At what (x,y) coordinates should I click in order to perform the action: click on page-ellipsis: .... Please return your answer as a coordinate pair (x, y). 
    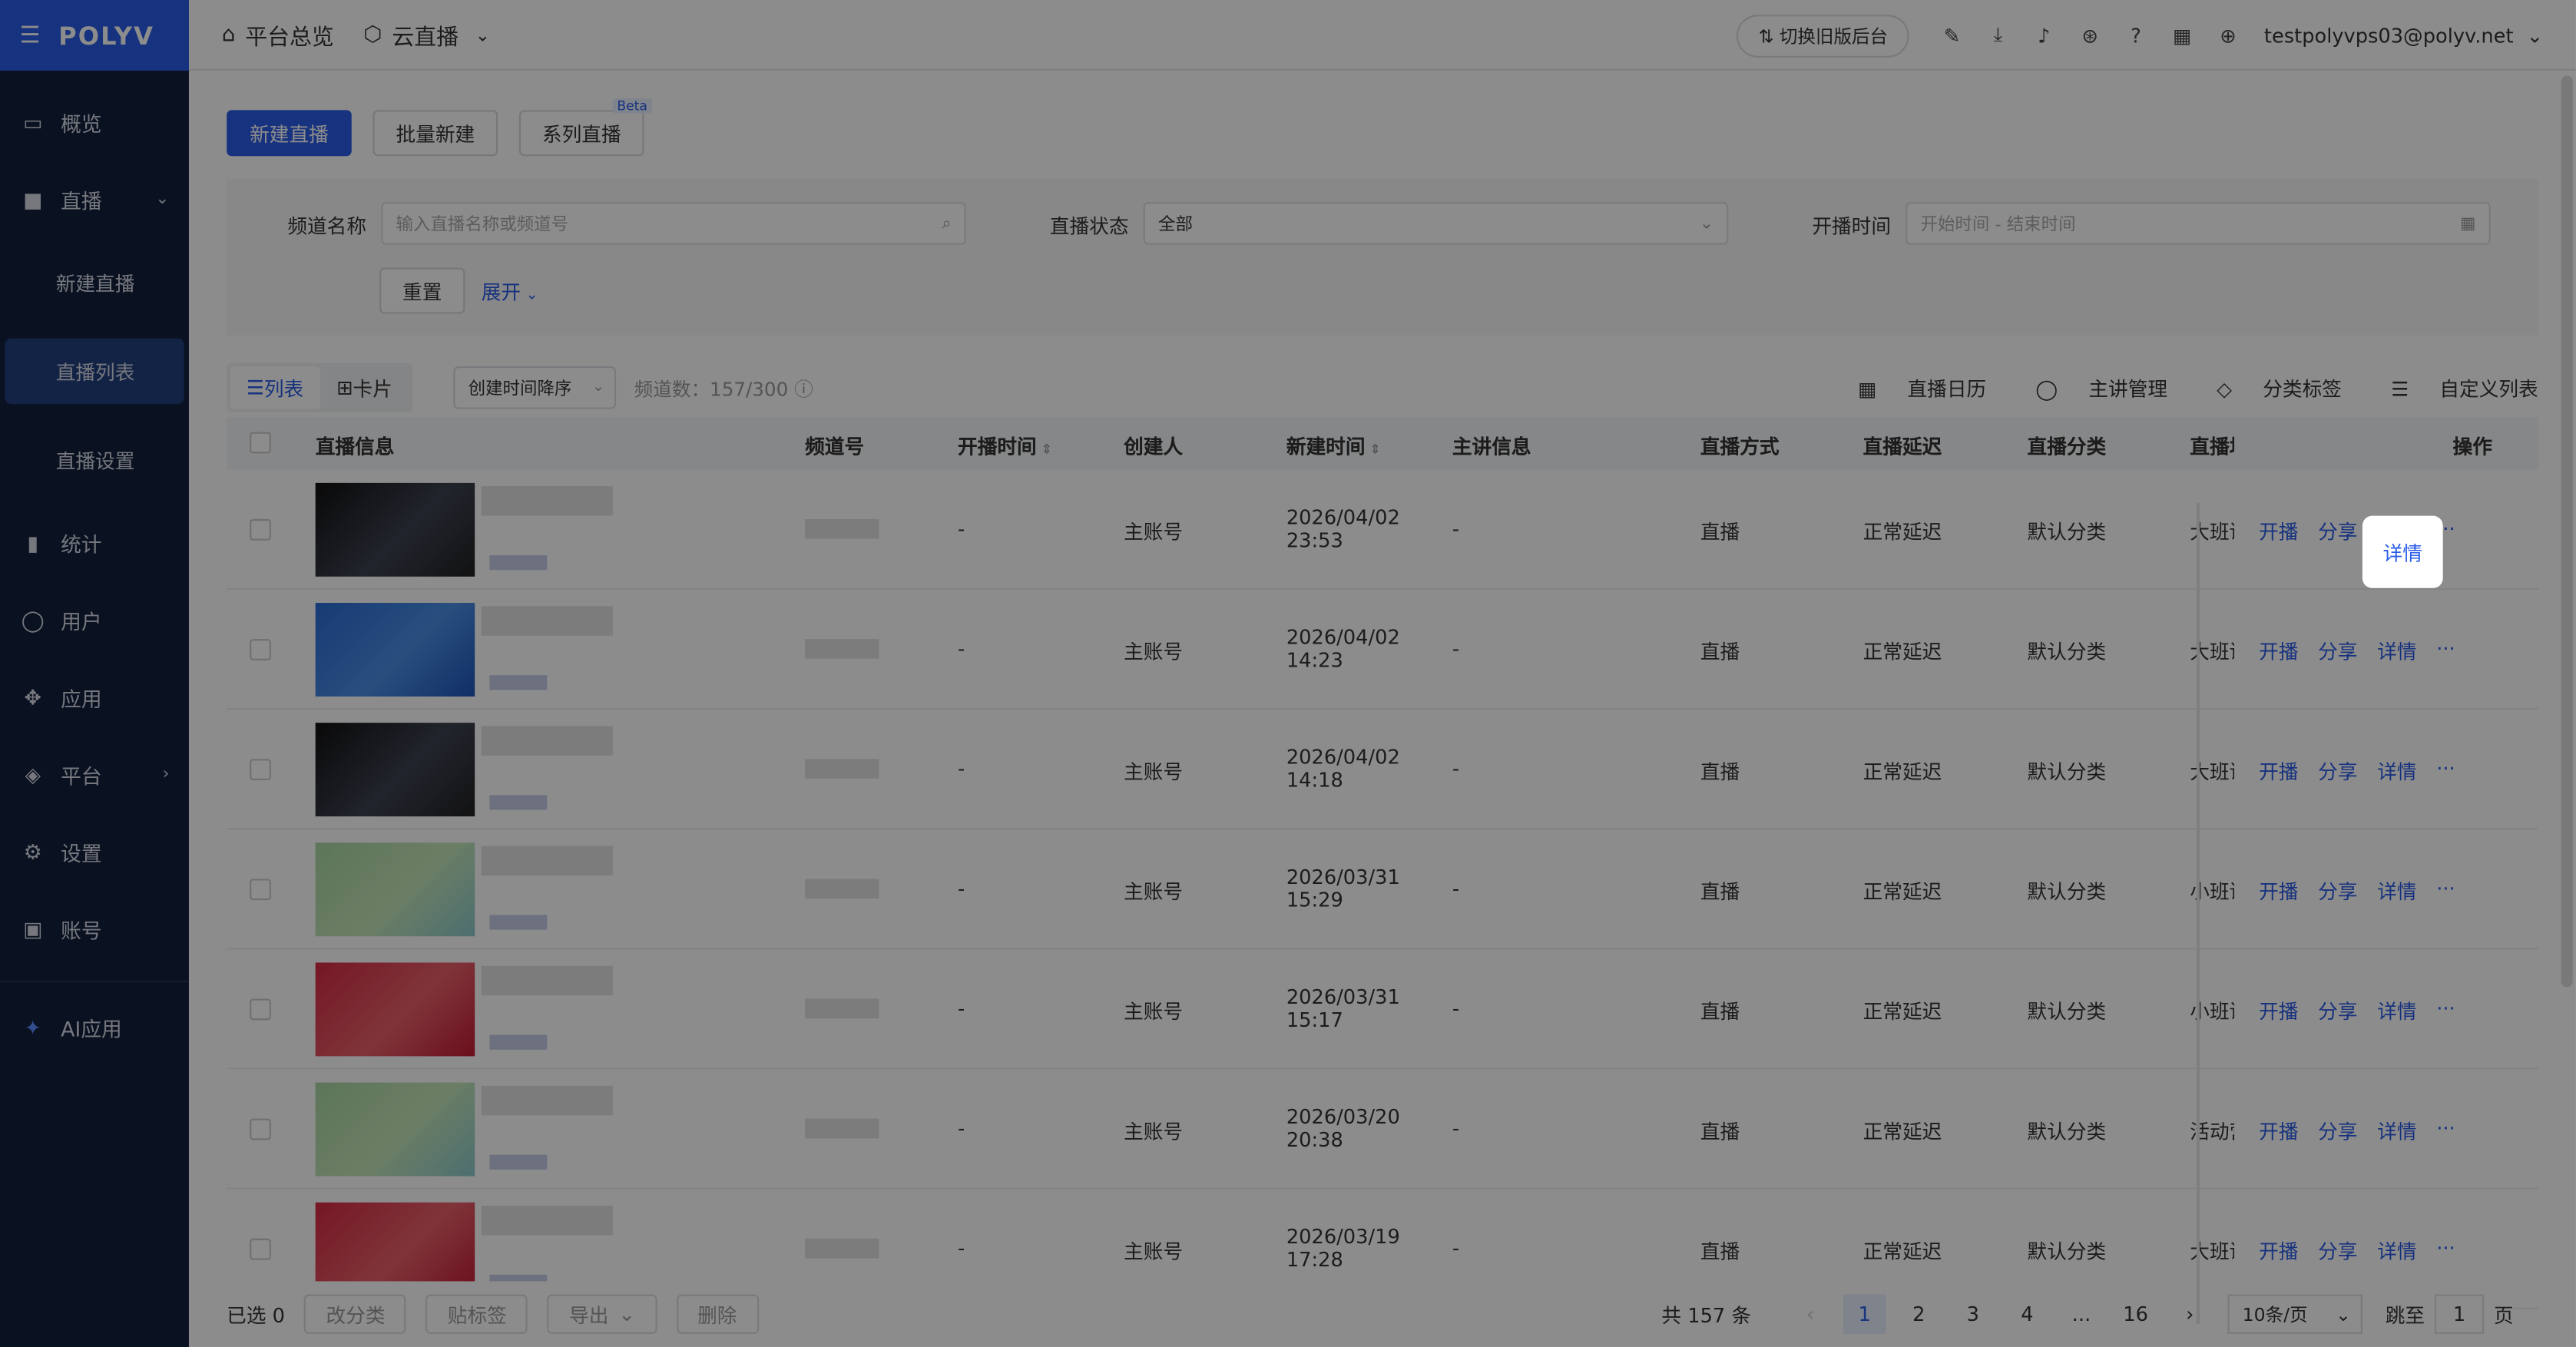
    Looking at the image, I should click on (2081, 1314).